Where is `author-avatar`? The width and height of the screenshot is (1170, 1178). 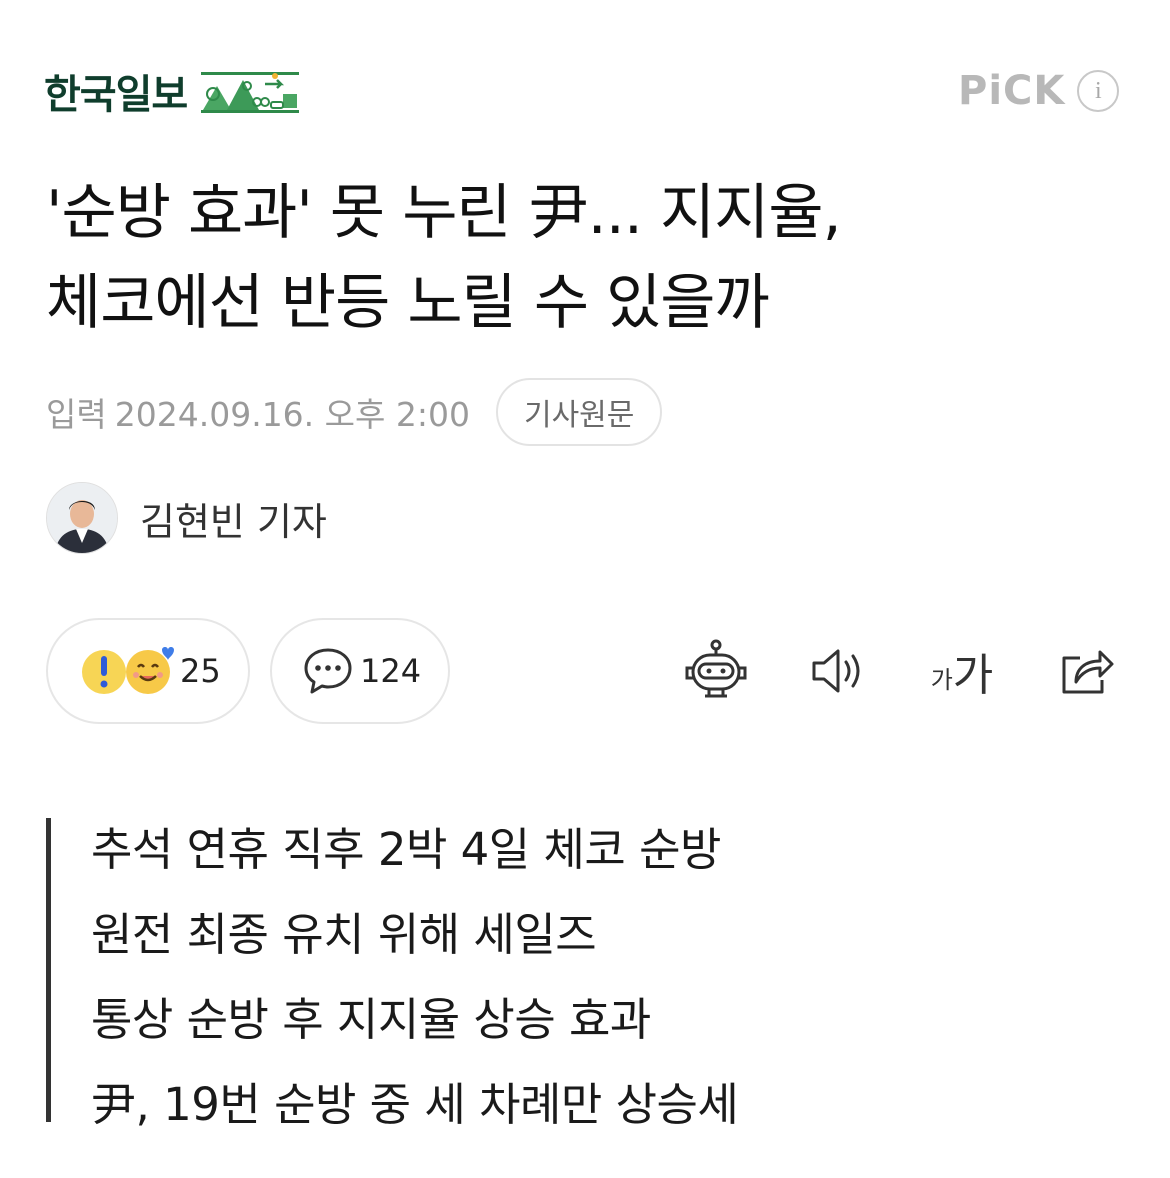 author-avatar is located at coordinates (82, 518).